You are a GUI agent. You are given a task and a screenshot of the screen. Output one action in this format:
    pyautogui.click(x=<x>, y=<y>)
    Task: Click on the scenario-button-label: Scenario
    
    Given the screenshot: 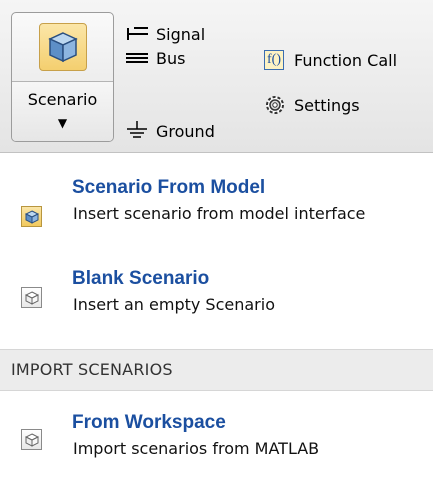 What is the action you would take?
    pyautogui.click(x=62, y=99)
    